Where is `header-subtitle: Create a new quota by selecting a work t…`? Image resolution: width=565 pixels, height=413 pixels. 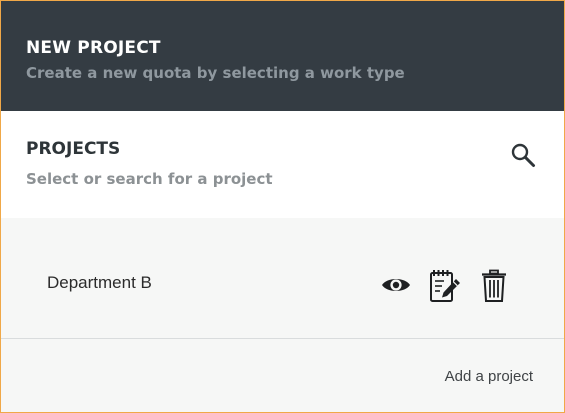 header-subtitle: Create a new quota by selecting a work t… is located at coordinates (215, 73).